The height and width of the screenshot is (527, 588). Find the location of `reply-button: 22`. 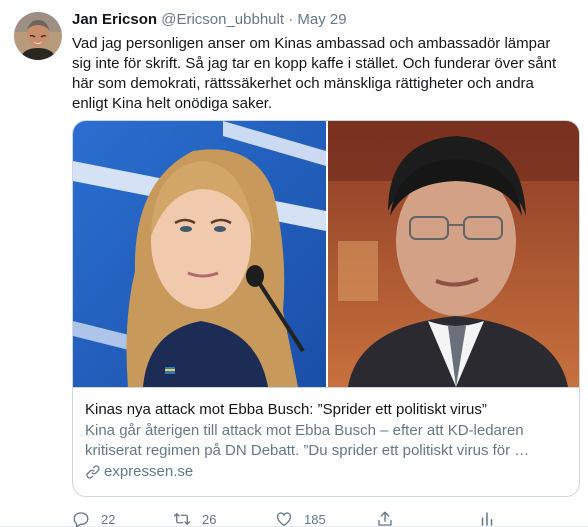

reply-button: 22 is located at coordinates (93, 517).